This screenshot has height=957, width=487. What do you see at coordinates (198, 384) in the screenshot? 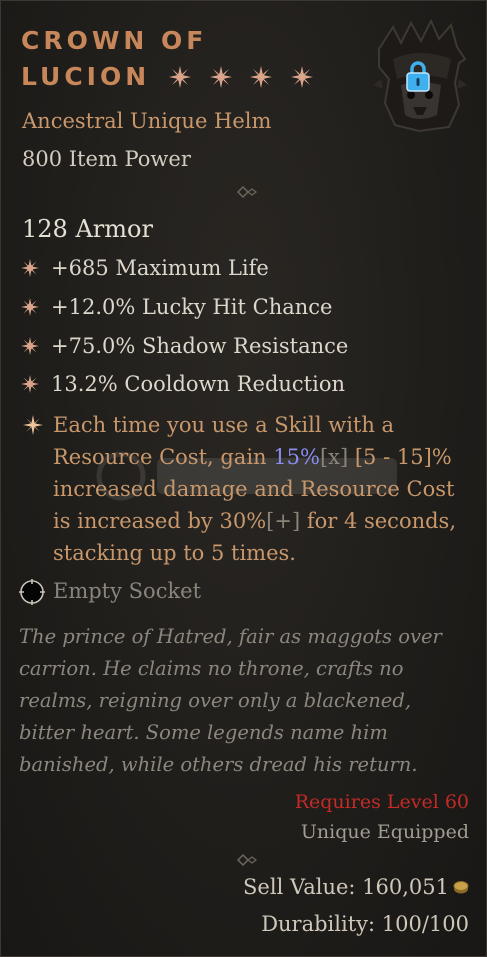
I see `affix-text: 13.2% Cooldown Reduction` at bounding box center [198, 384].